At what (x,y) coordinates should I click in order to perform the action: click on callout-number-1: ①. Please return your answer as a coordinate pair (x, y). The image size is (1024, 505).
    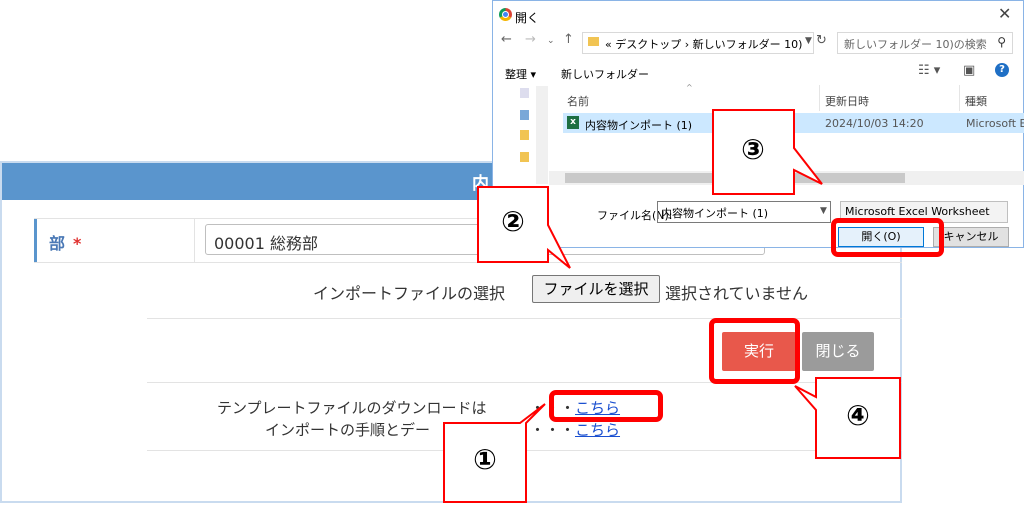
    Looking at the image, I should click on (485, 459).